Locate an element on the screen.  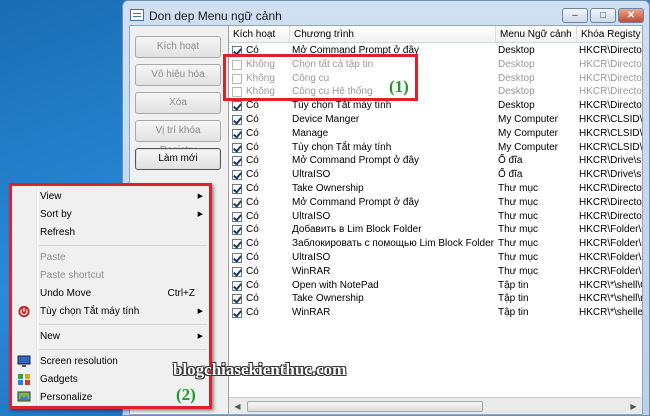
scroll-left-icon: ◀ is located at coordinates (237, 406).